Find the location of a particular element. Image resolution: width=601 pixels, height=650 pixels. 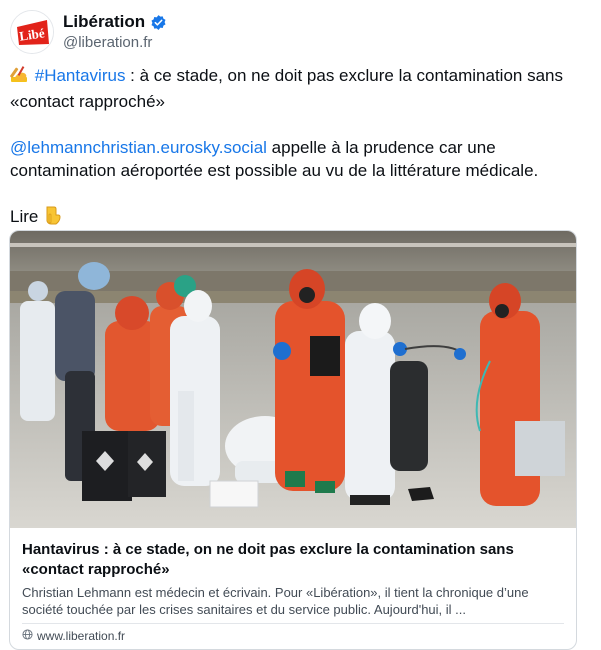

verified-badge-icon is located at coordinates (158, 22).